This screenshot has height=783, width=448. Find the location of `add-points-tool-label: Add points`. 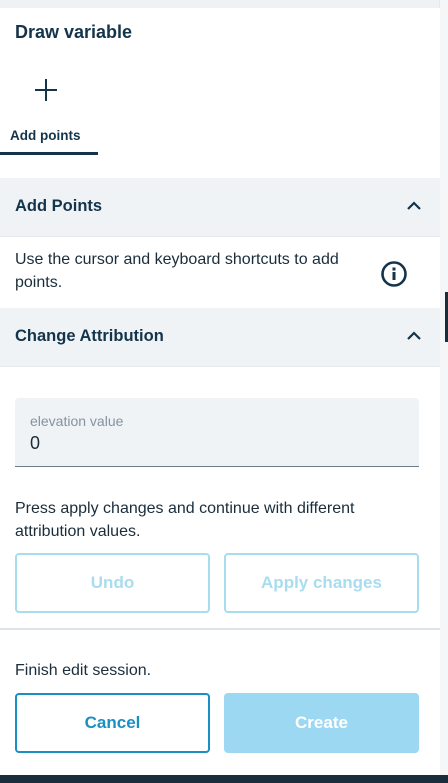

add-points-tool-label: Add points is located at coordinates (45, 135).